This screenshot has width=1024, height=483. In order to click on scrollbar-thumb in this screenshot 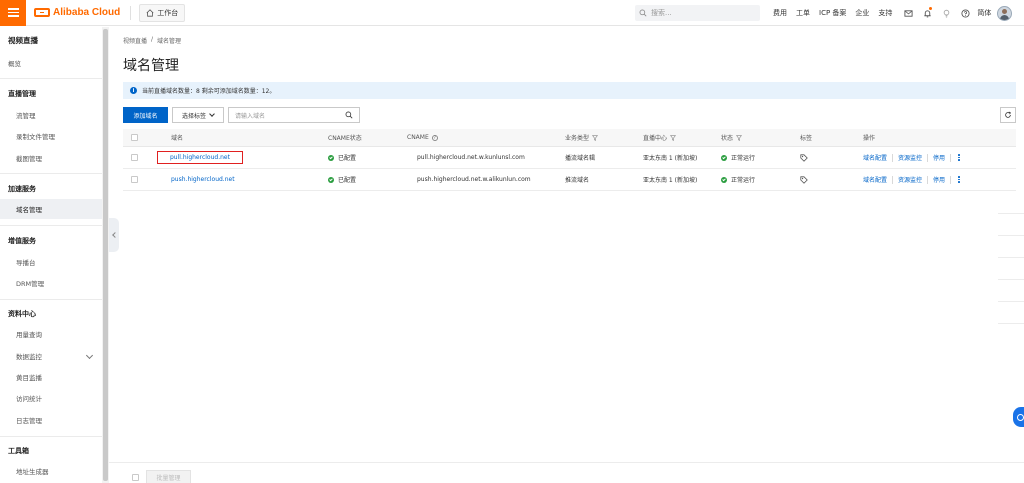, I will do `click(105, 255)`.